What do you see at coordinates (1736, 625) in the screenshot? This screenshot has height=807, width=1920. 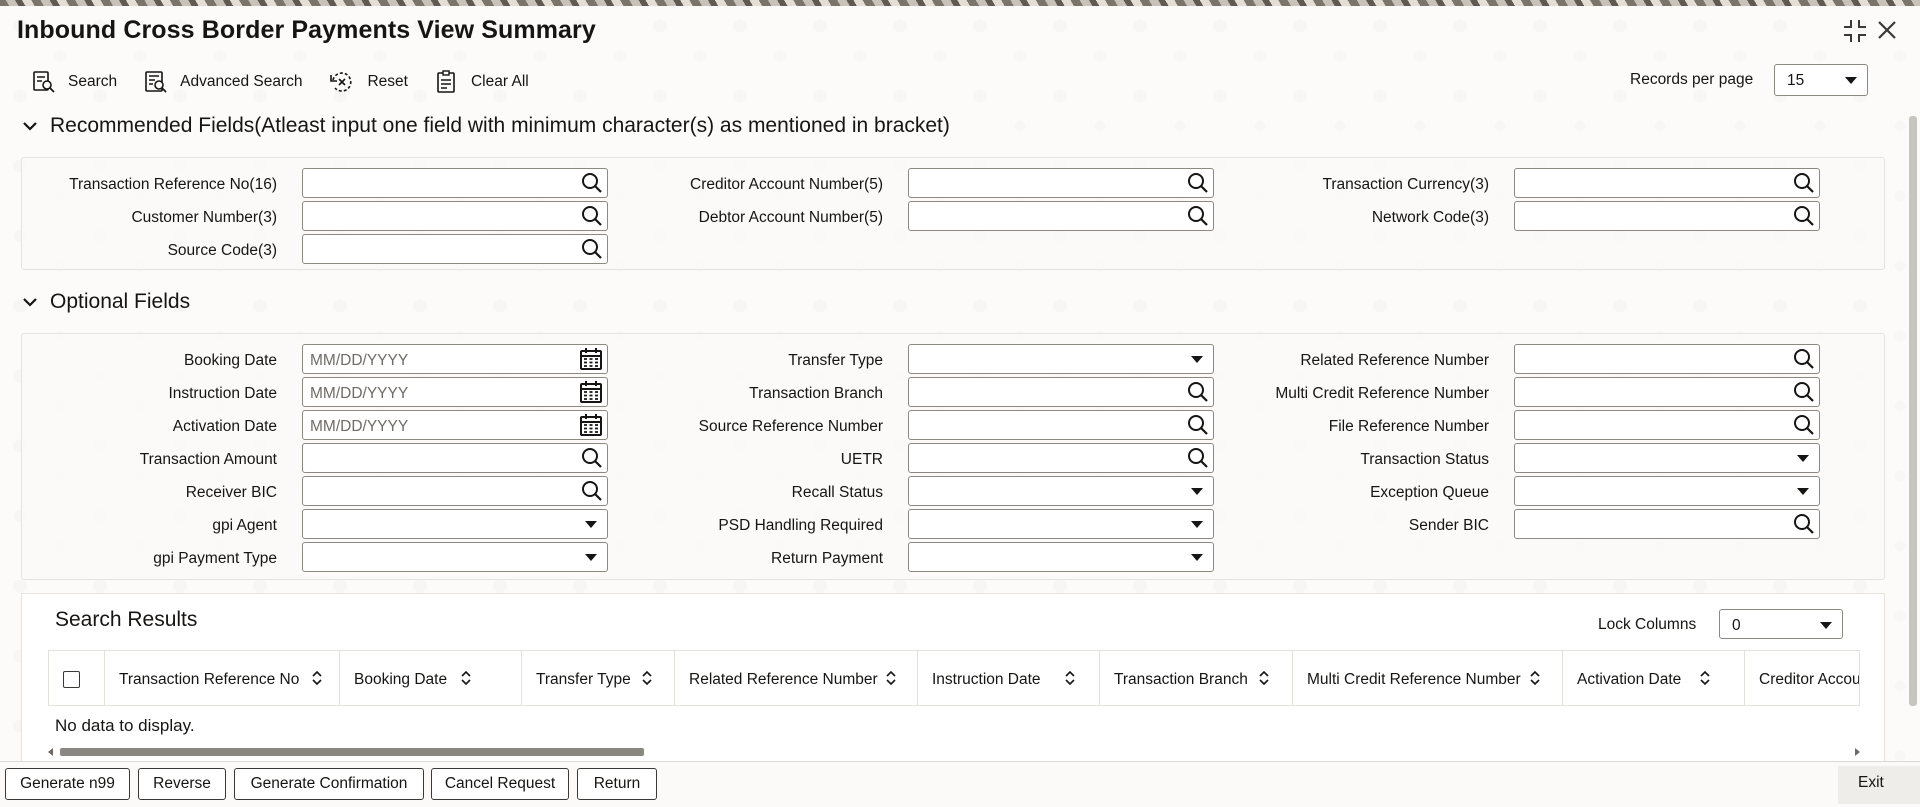 I see `lock-columns-value: 0` at bounding box center [1736, 625].